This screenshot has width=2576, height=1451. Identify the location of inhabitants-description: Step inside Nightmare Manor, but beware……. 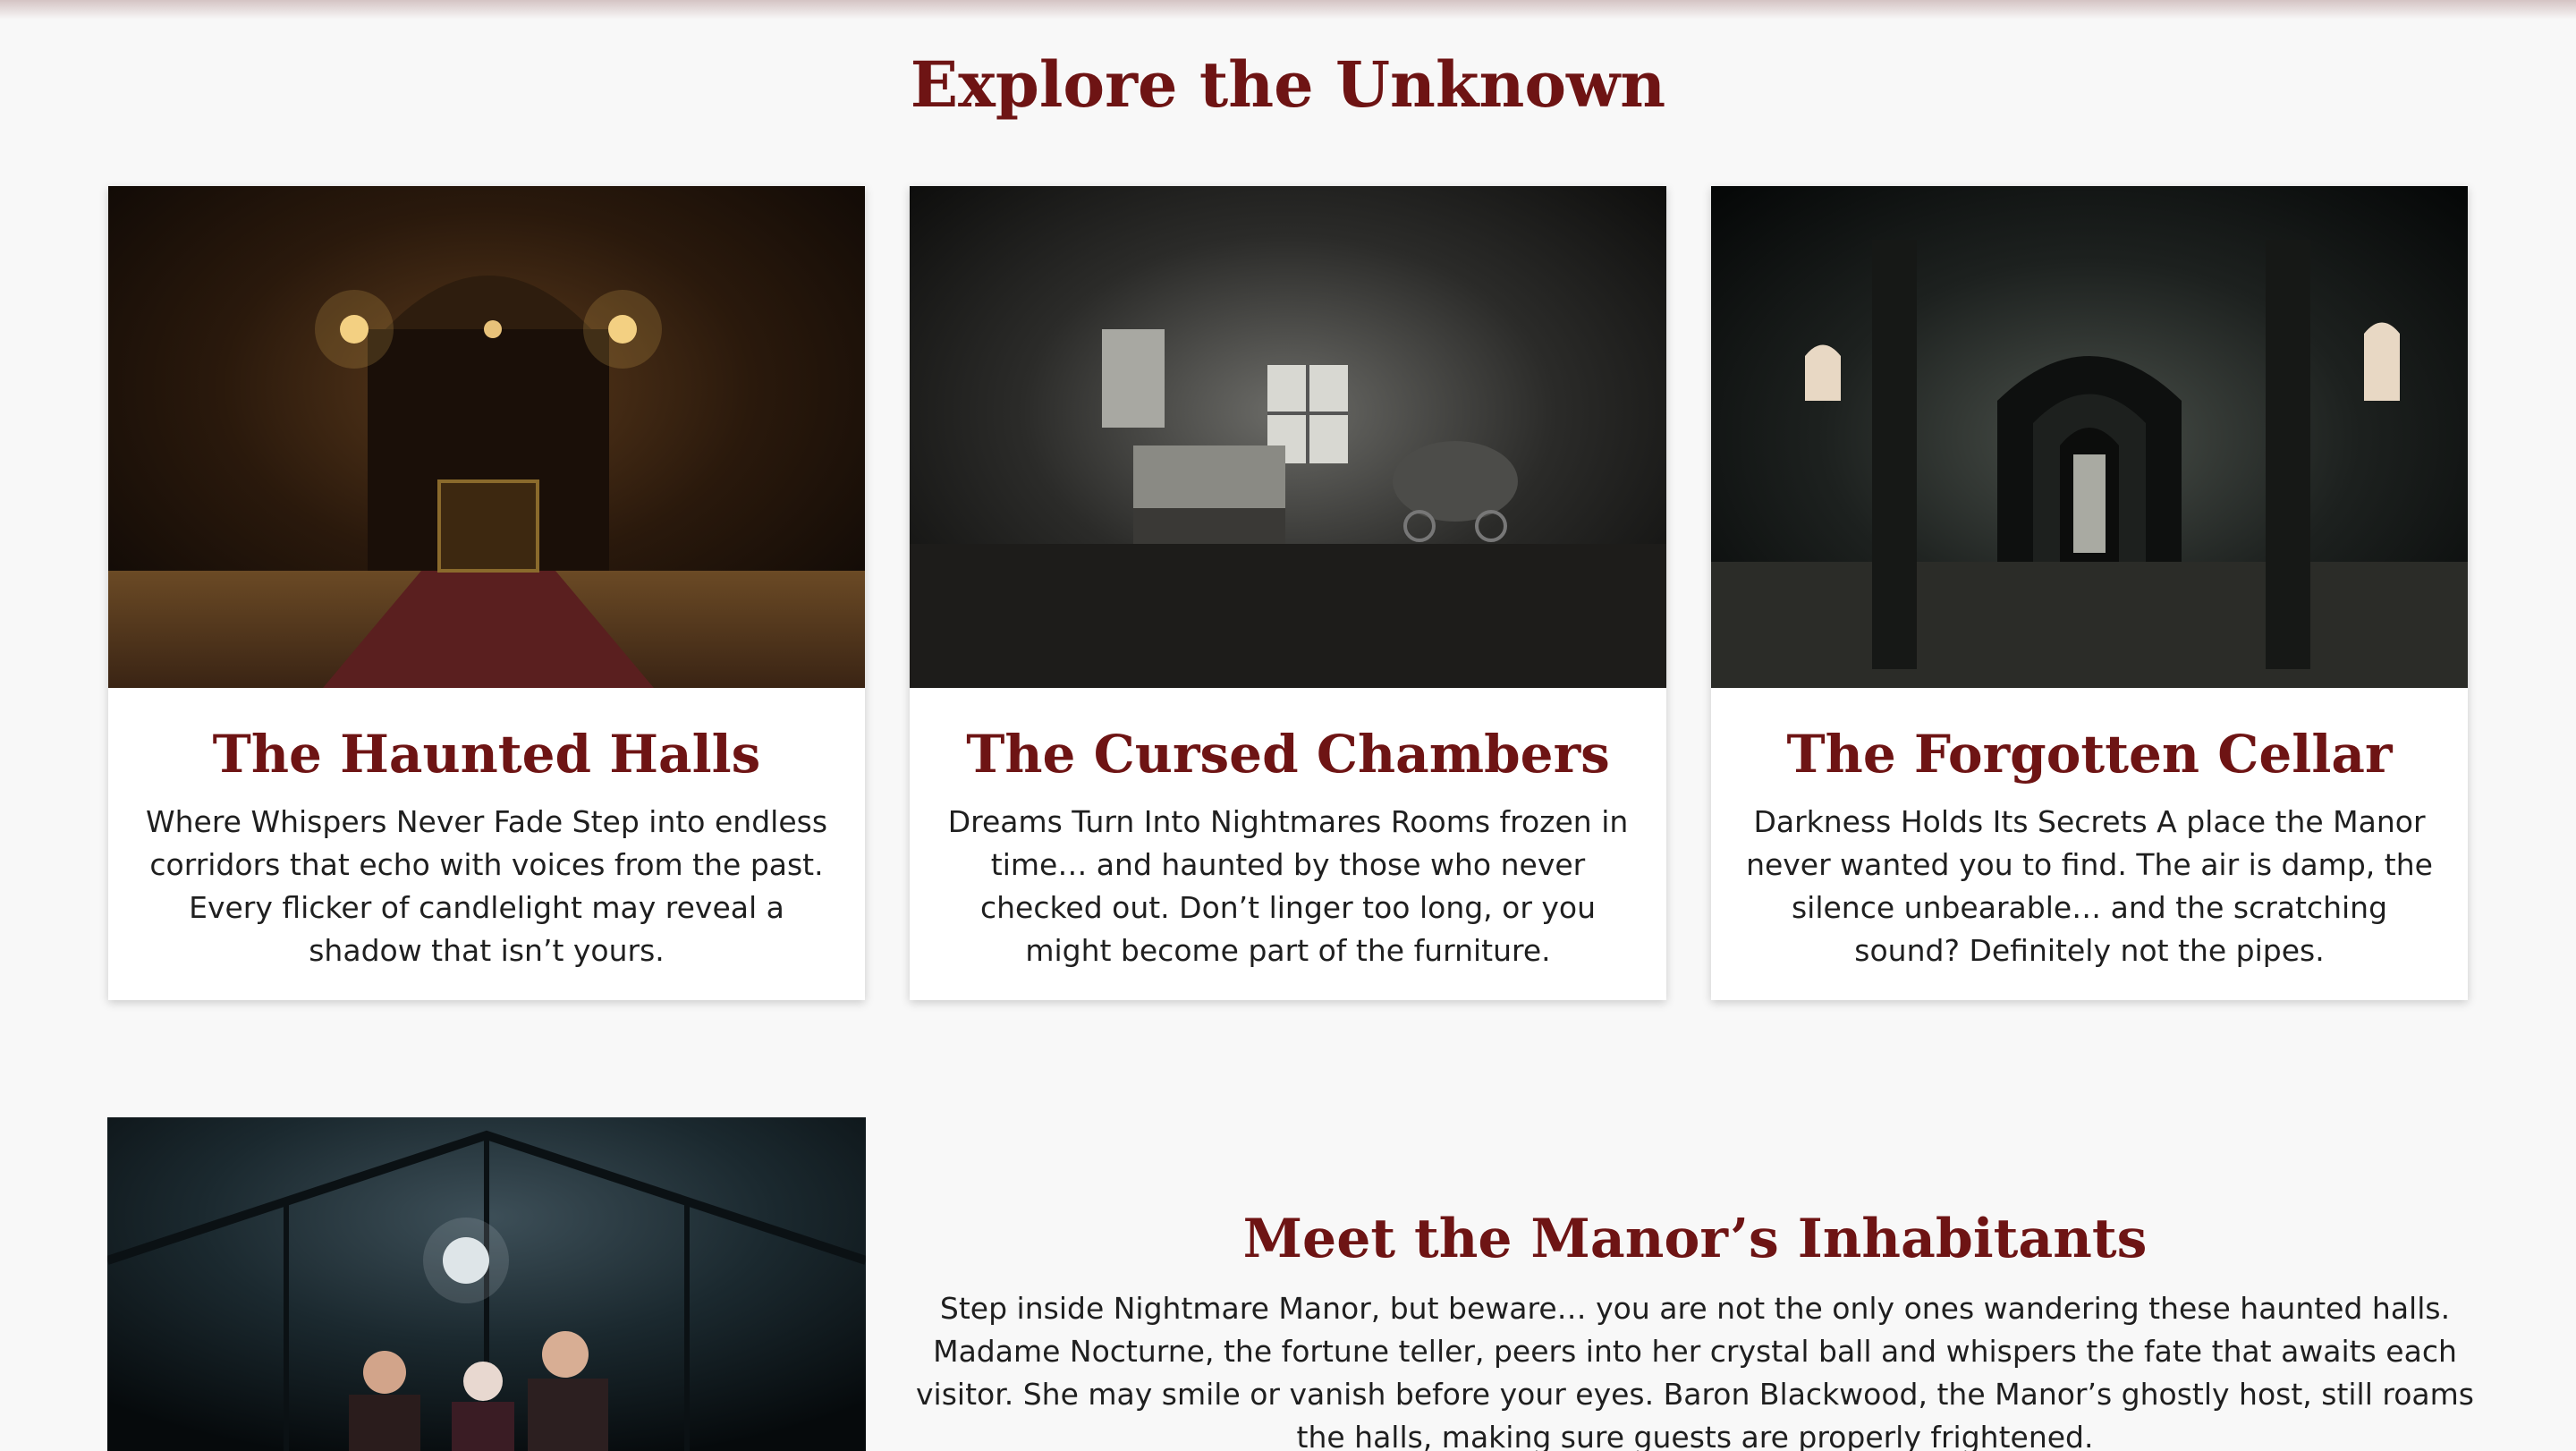
(1695, 1371).